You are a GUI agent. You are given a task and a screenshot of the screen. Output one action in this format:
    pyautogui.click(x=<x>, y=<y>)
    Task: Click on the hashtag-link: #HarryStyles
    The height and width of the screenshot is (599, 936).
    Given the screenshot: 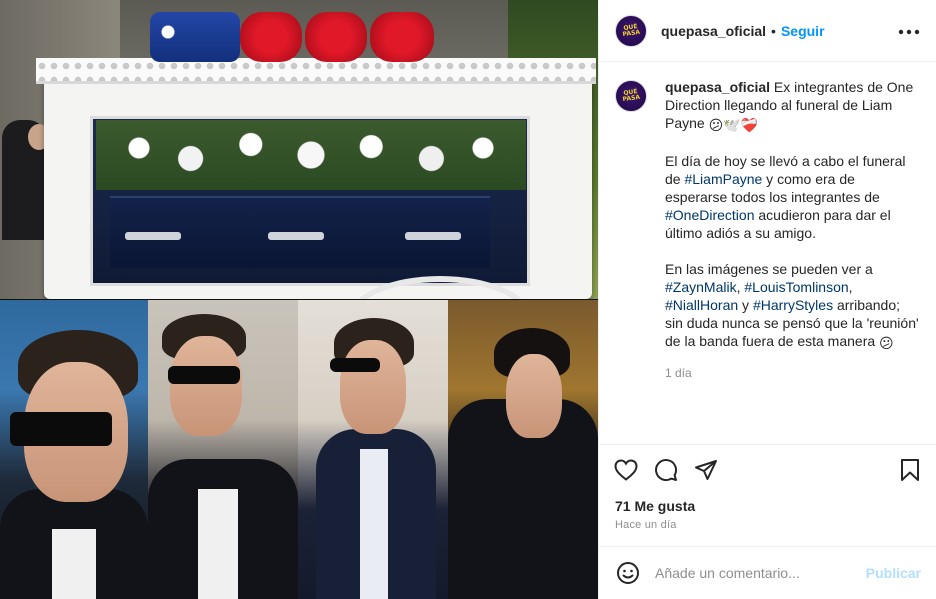 What is the action you would take?
    pyautogui.click(x=793, y=305)
    